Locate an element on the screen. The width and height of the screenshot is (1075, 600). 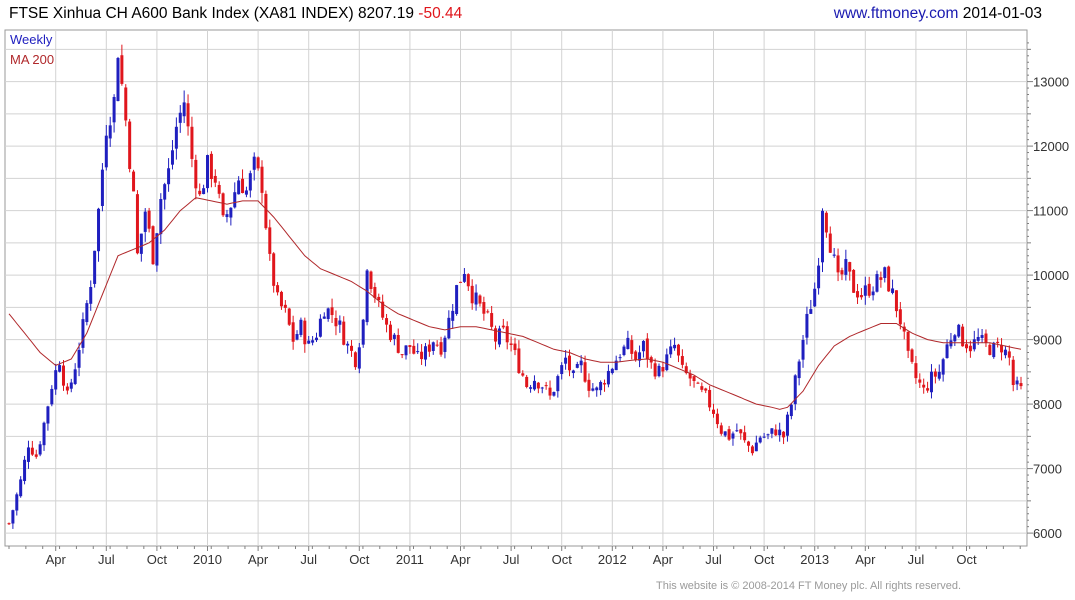
y-axis: 6000 7000 8000 9000 10000 11000 12000 13000 is located at coordinates (1048, 291).